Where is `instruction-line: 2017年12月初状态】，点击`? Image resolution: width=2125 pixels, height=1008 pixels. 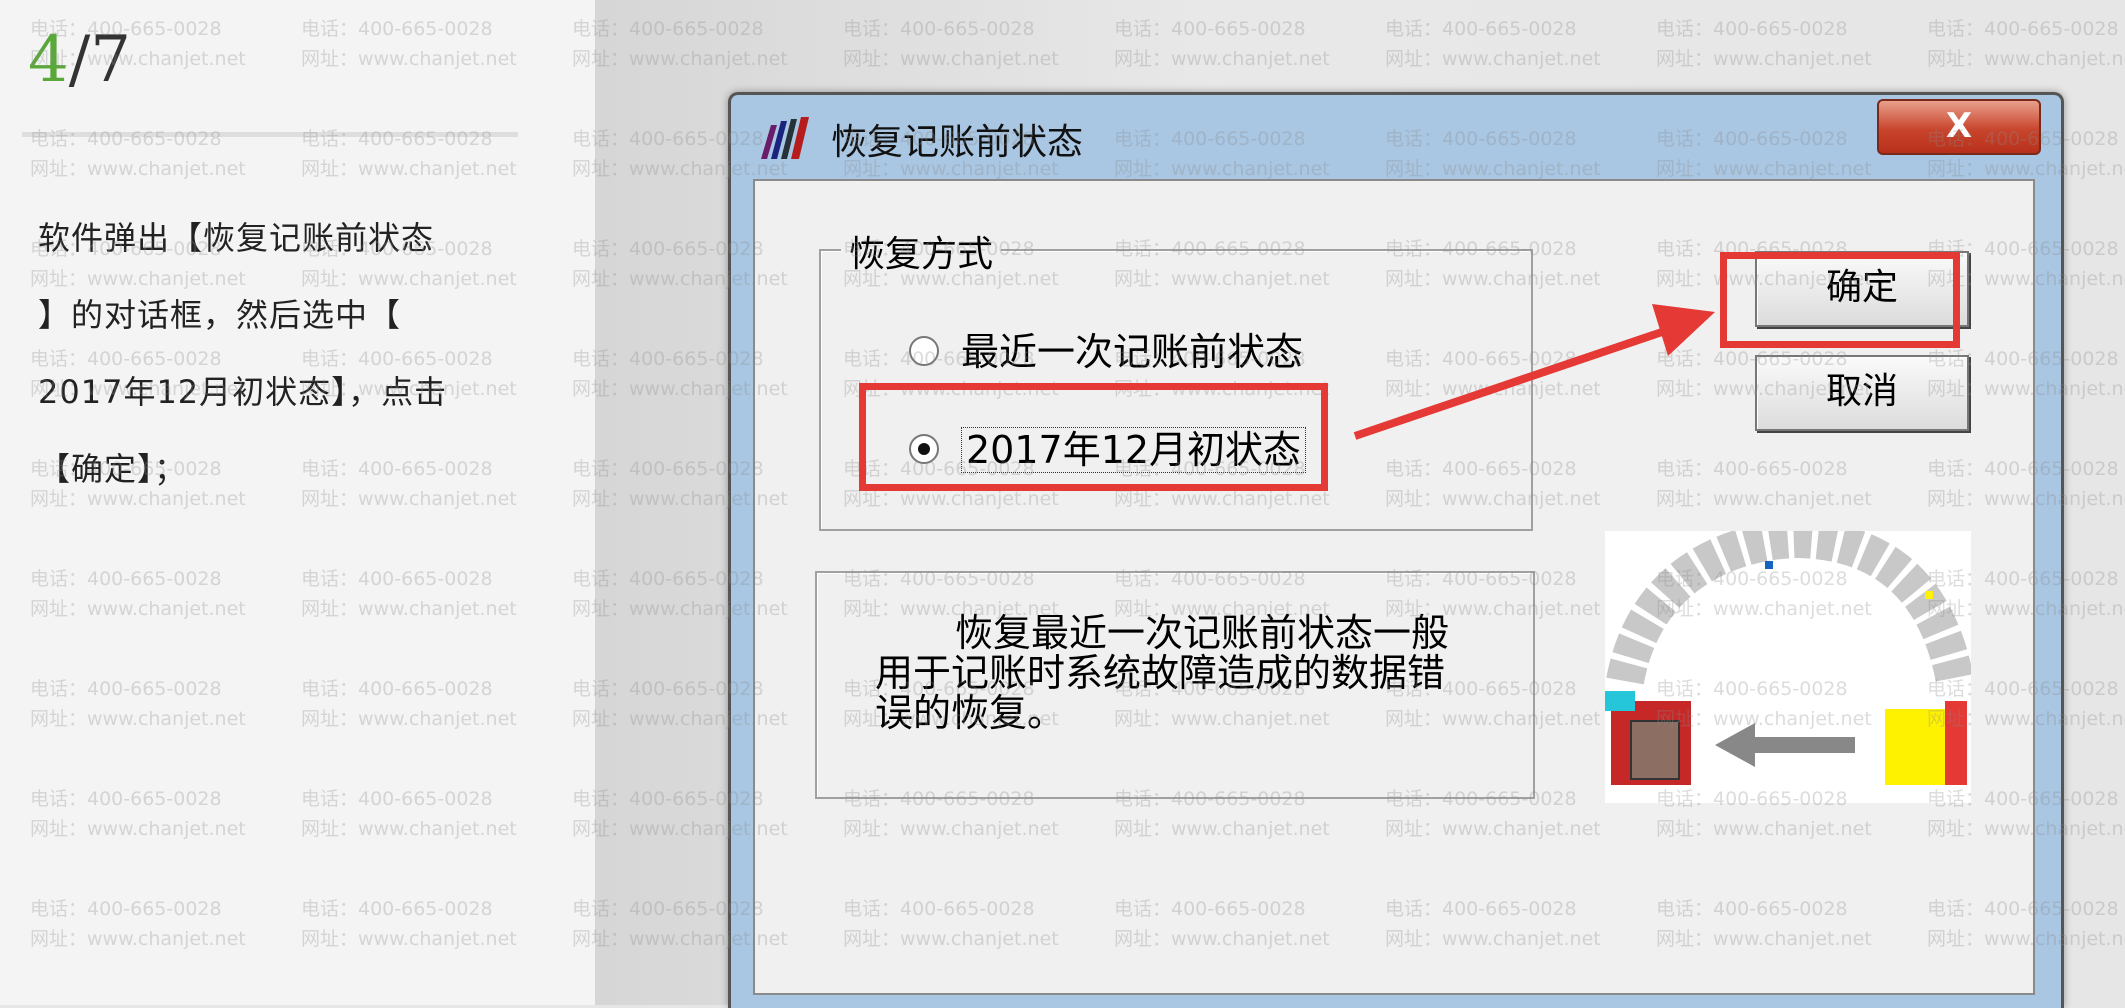 instruction-line: 2017年12月初状态】，点击 is located at coordinates (243, 392).